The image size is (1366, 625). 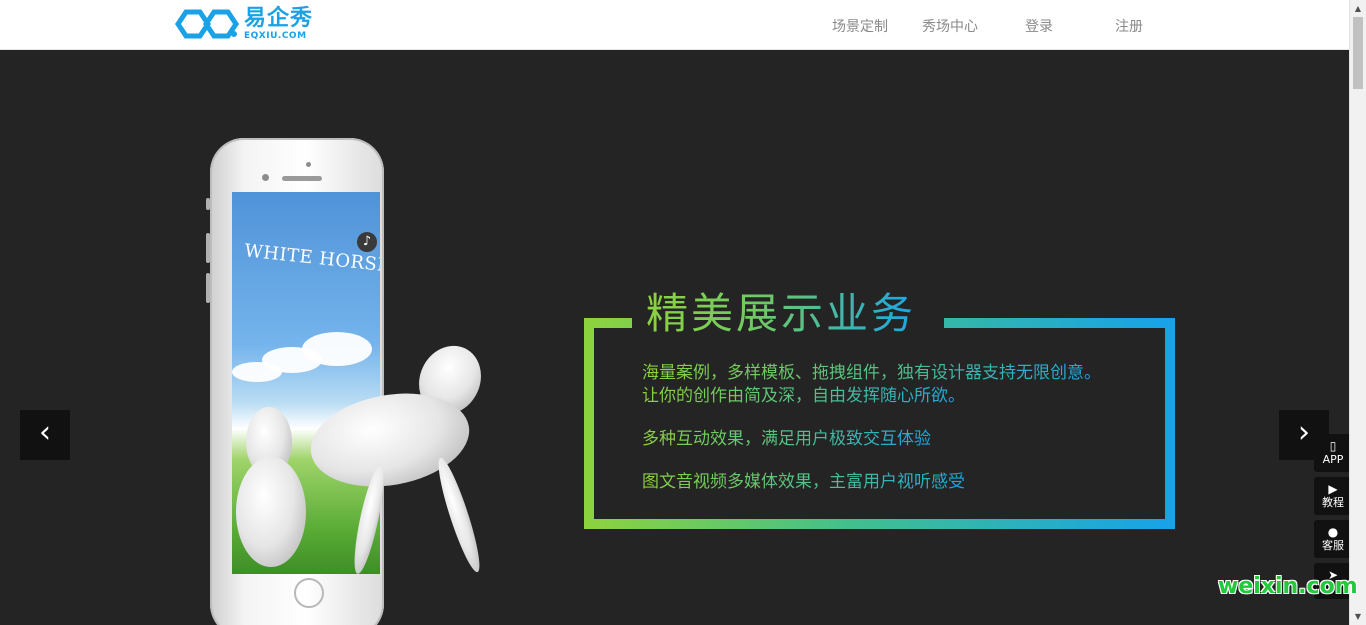 I want to click on user-icon: ●, so click(x=1333, y=532).